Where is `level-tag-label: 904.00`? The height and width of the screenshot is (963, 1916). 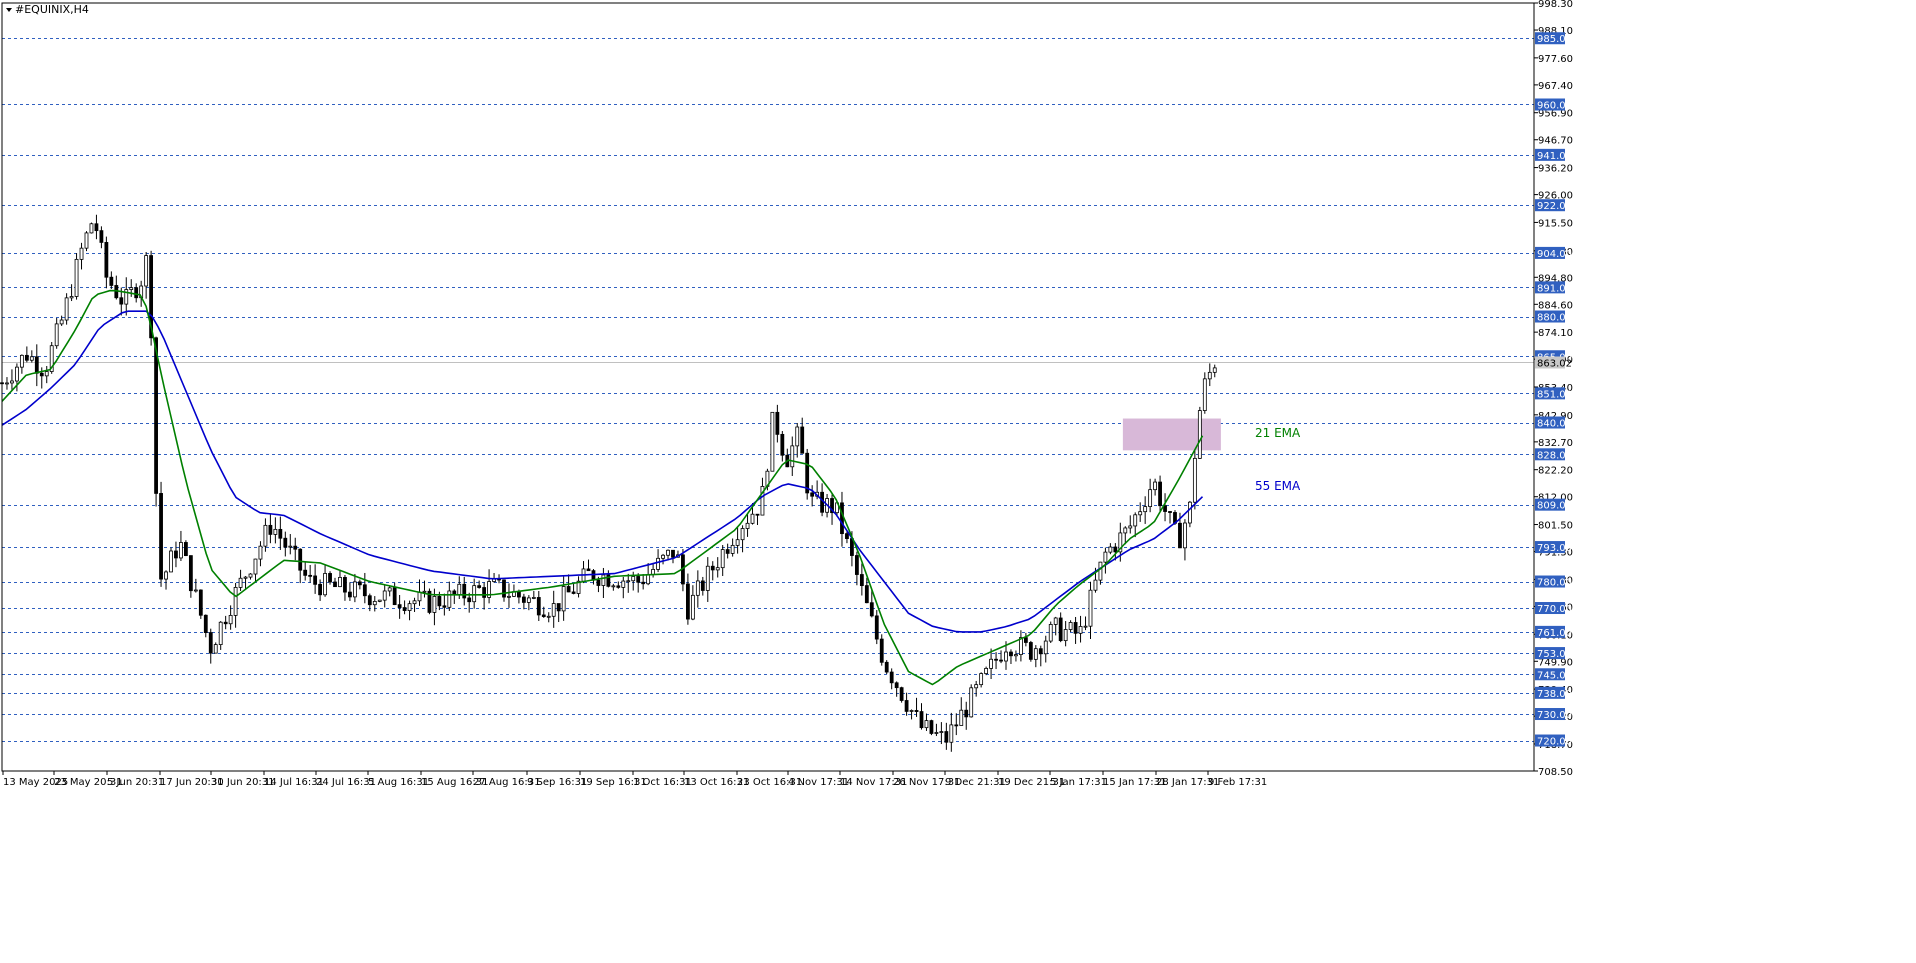
level-tag-label: 904.00 is located at coordinates (1554, 254).